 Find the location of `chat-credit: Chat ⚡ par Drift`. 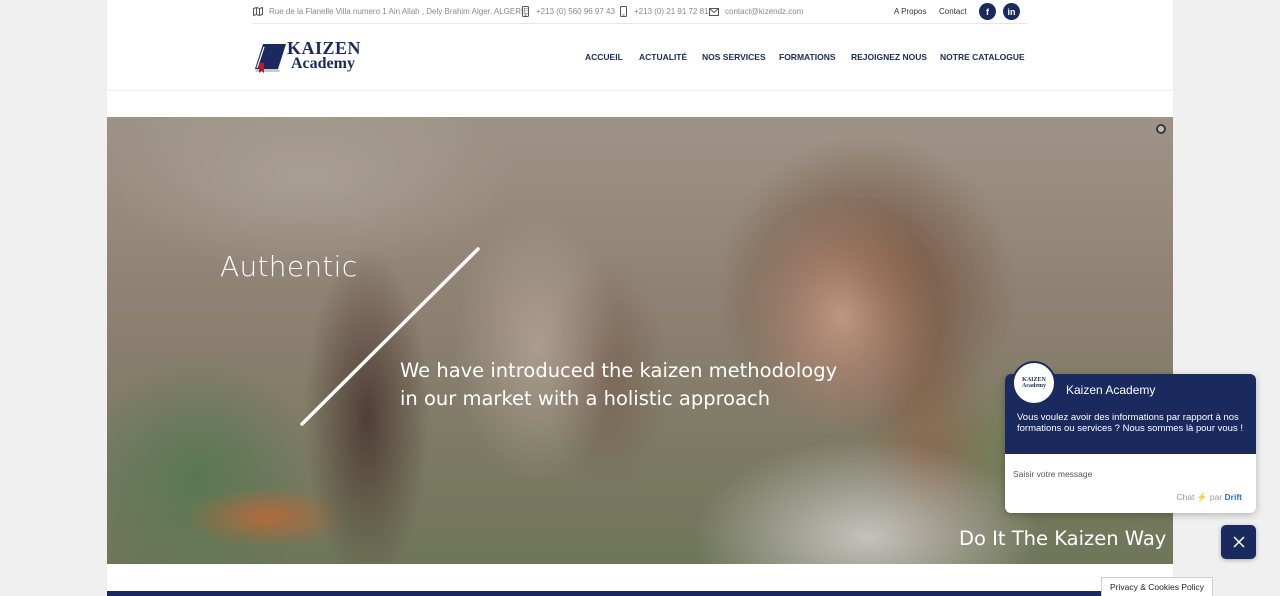

chat-credit: Chat ⚡ par Drift is located at coordinates (1209, 497).